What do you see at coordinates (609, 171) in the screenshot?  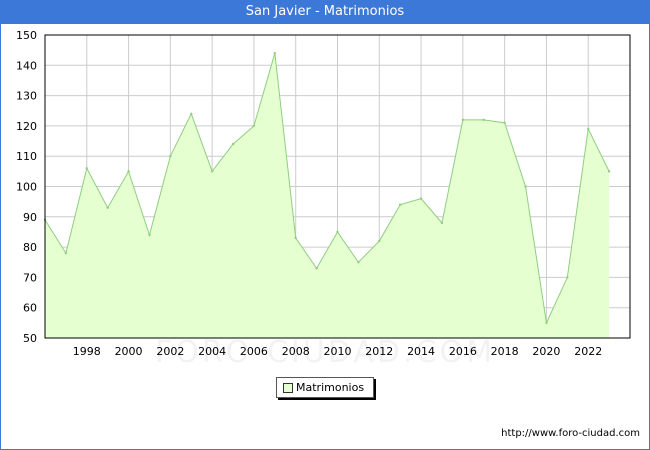 I see `data-point-2023` at bounding box center [609, 171].